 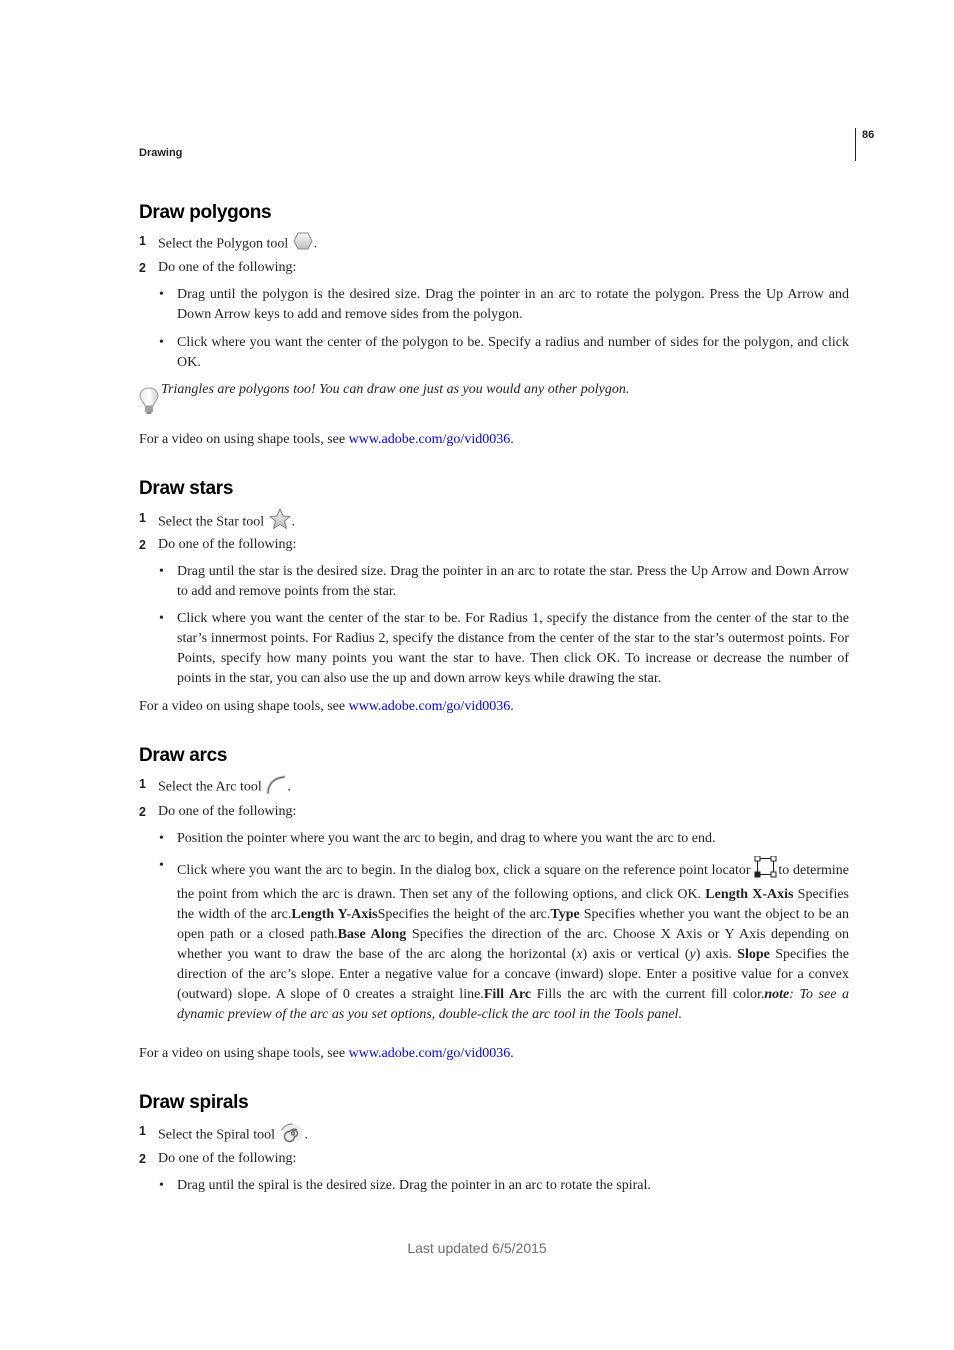 I want to click on option-label-base-along: Base Along, so click(x=372, y=934).